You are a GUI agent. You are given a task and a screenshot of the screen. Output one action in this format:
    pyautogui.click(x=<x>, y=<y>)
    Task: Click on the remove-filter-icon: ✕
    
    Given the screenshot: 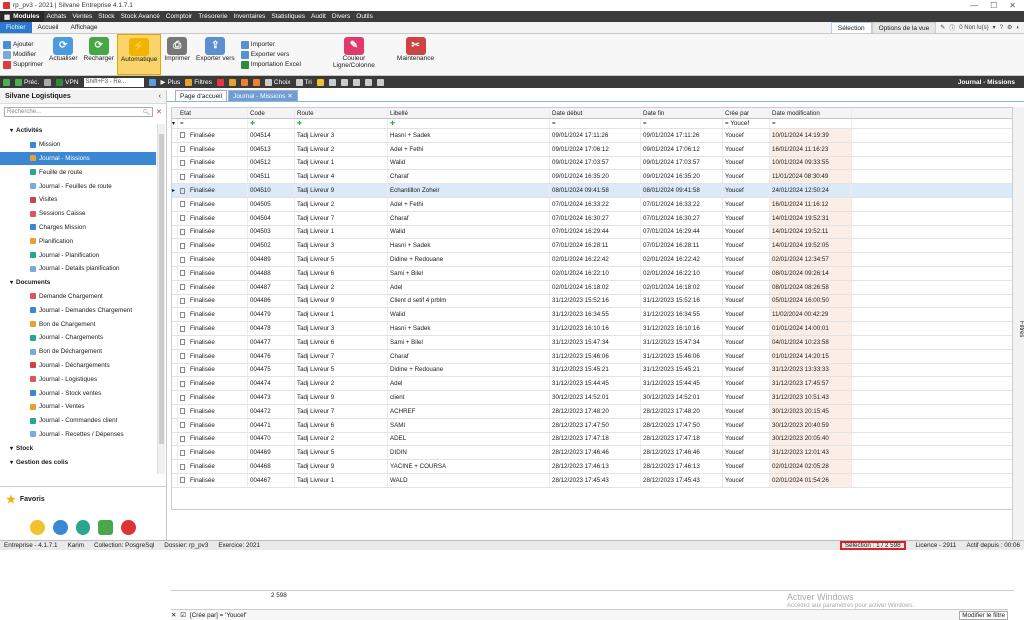 What is the action you would take?
    pyautogui.click(x=173, y=615)
    